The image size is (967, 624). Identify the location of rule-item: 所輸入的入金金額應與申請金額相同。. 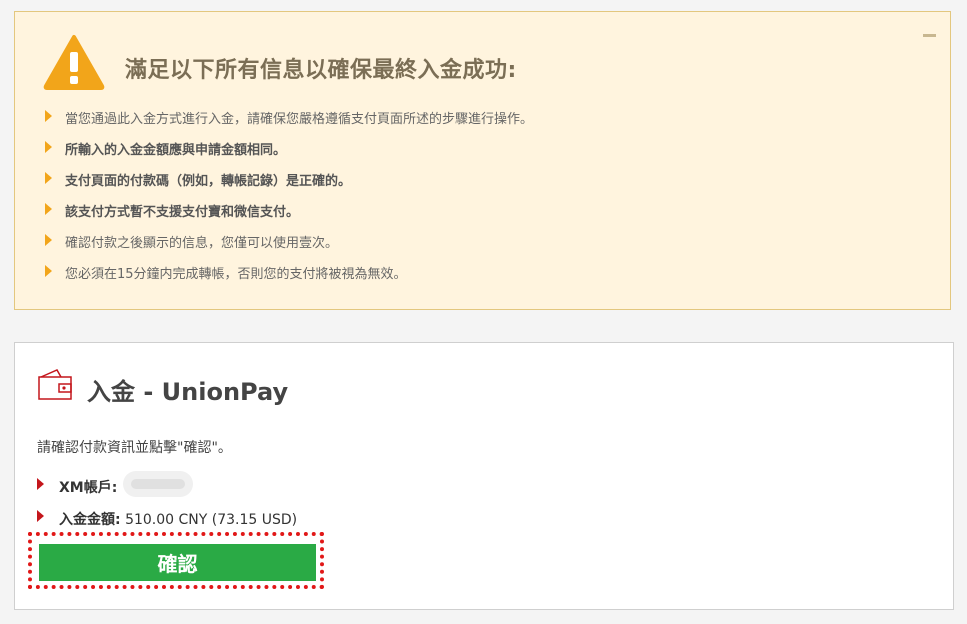
(166, 148).